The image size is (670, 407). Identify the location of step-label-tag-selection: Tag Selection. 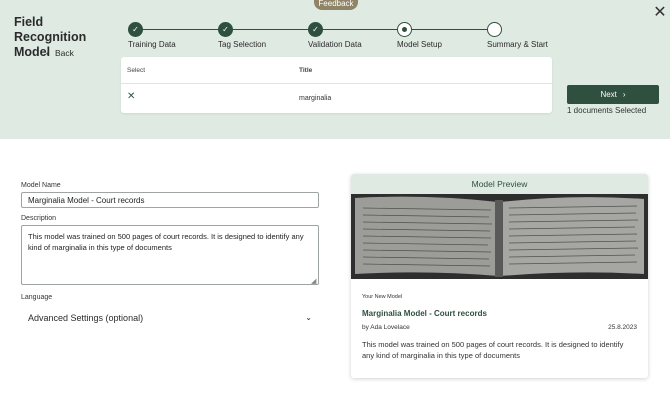
(242, 44).